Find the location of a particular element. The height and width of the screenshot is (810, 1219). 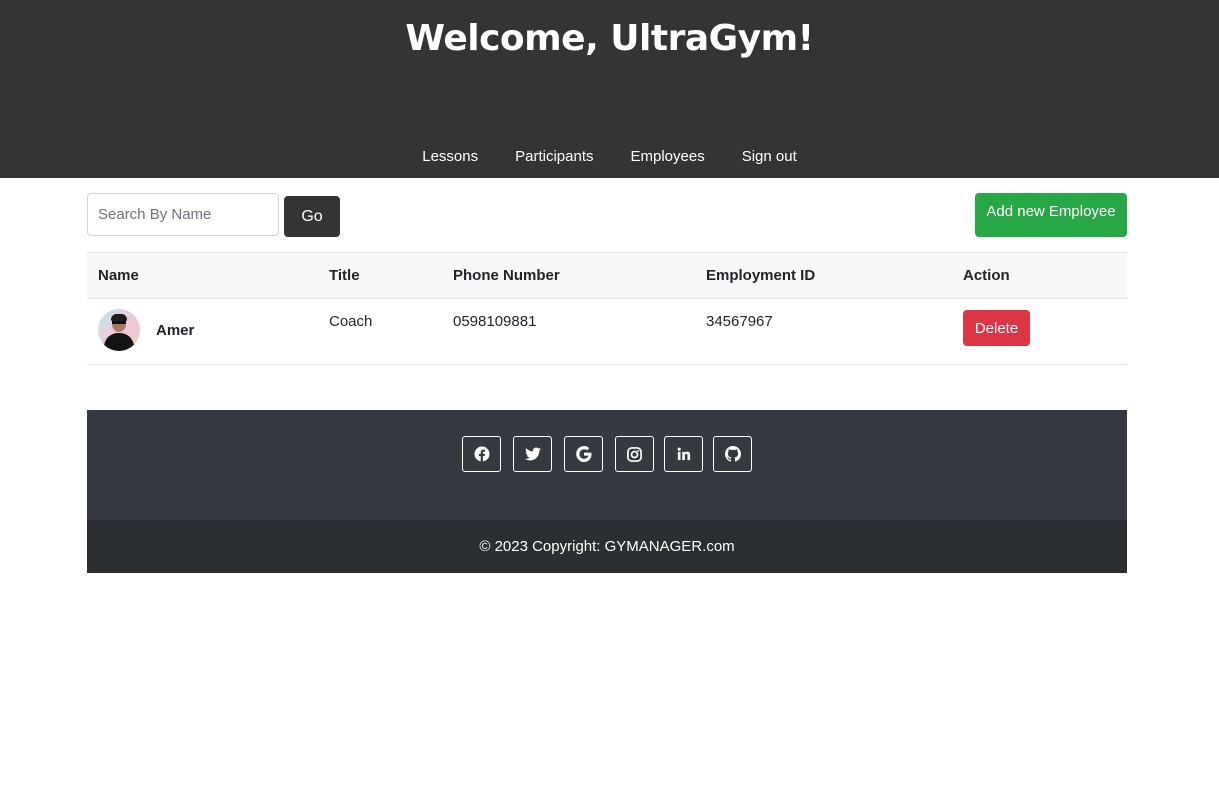

avatar is located at coordinates (119, 330).